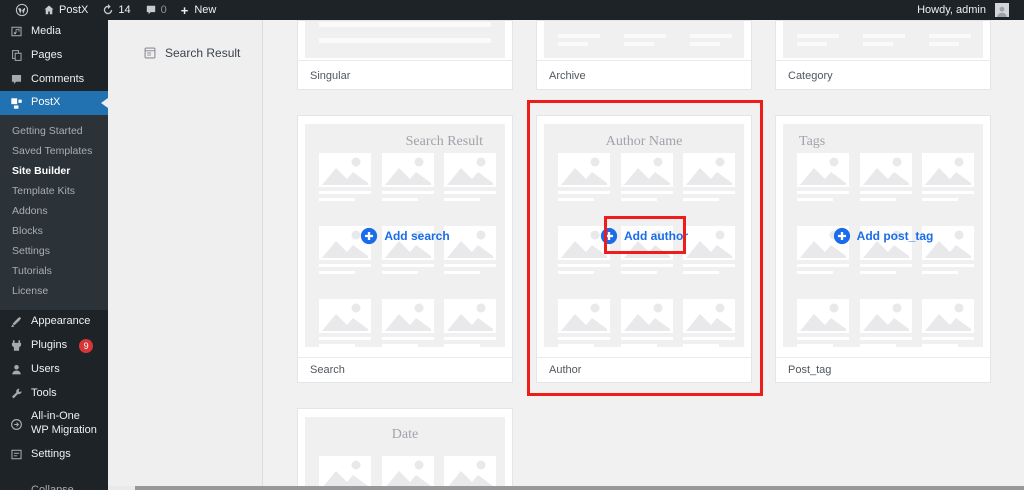 The image size is (1024, 490). What do you see at coordinates (17, 55) in the screenshot?
I see `pages-icon` at bounding box center [17, 55].